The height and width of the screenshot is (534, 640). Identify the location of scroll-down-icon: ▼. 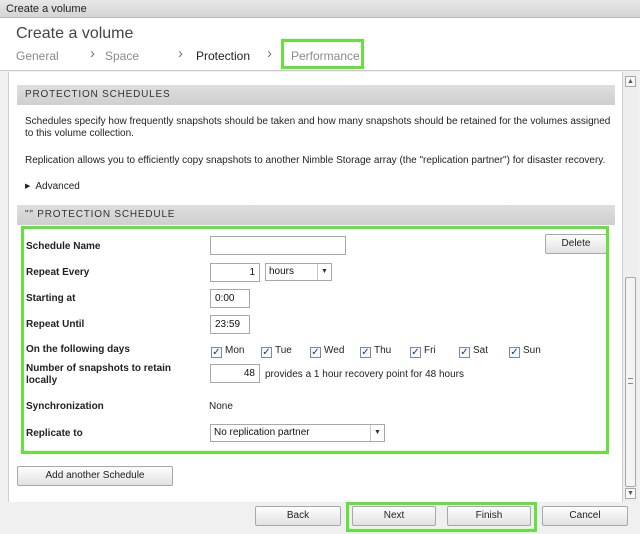
(630, 493).